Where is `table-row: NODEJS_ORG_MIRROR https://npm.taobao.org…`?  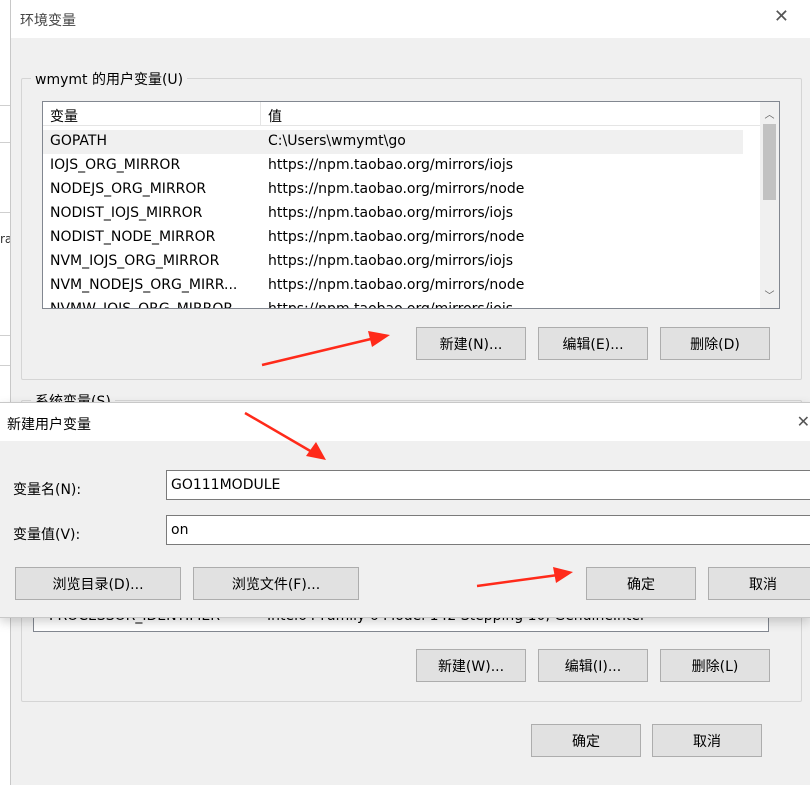 table-row: NODEJS_ORG_MIRROR https://npm.taobao.org… is located at coordinates (393, 190).